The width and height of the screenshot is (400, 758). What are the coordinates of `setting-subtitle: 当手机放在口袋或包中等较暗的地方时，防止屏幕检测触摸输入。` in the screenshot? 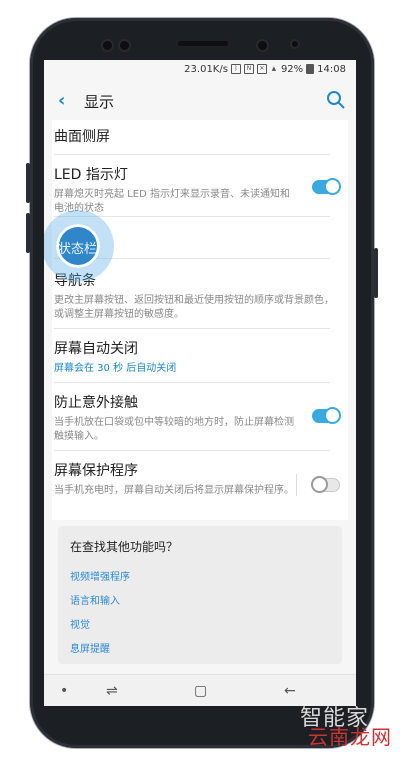 It's located at (174, 429).